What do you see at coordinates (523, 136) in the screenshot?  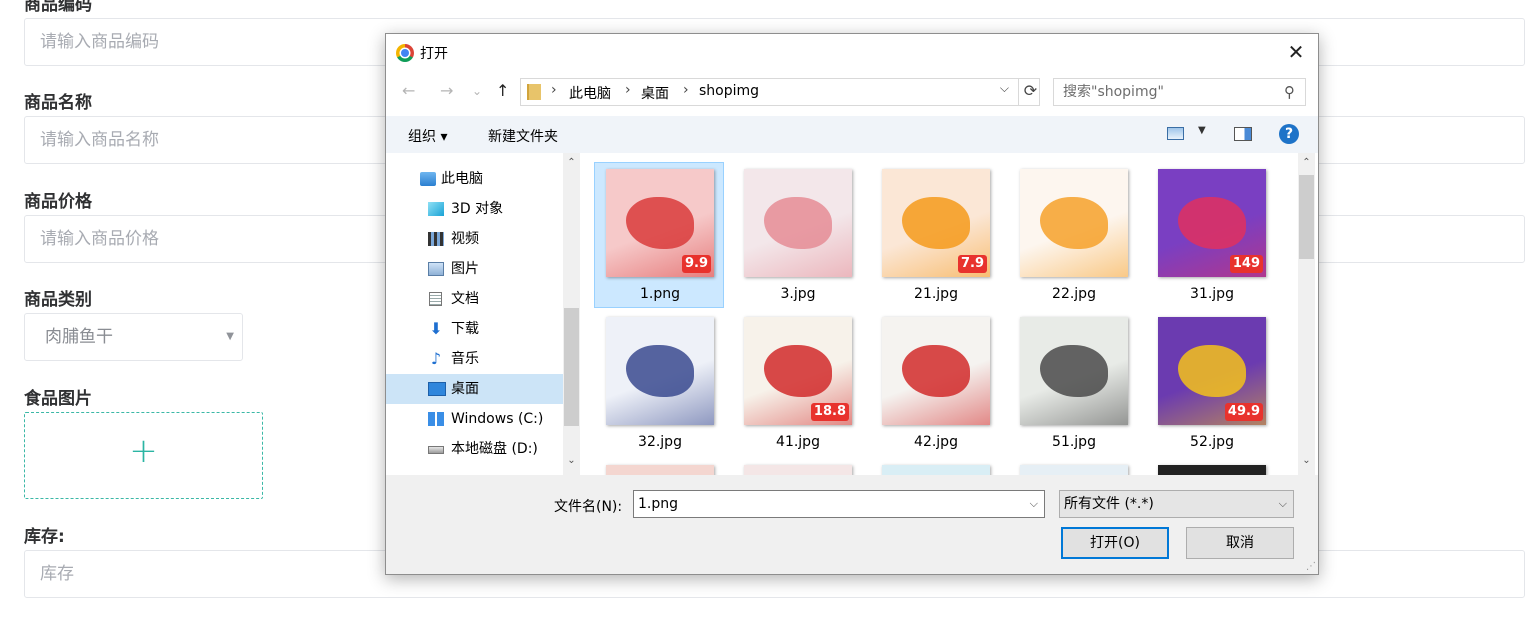 I see `new-folder-button: 新建文件夹` at bounding box center [523, 136].